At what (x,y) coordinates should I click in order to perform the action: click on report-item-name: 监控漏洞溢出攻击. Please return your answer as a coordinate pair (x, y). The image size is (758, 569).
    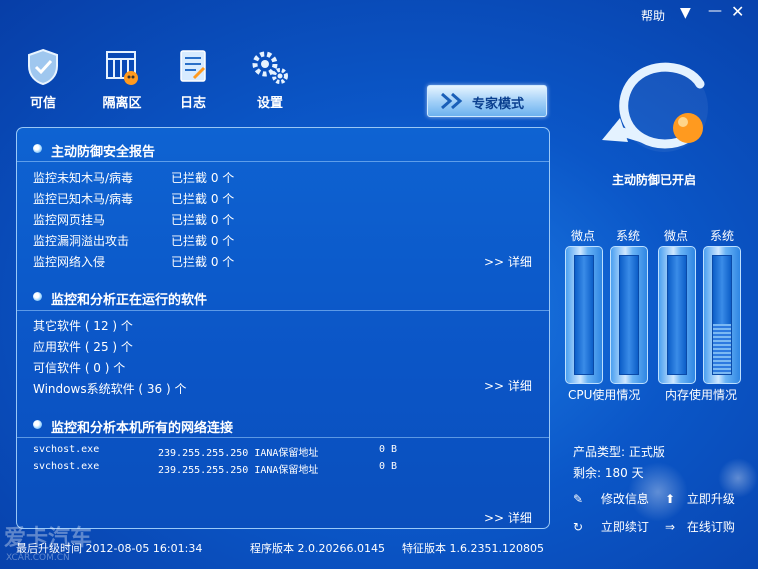
    Looking at the image, I should click on (81, 241).